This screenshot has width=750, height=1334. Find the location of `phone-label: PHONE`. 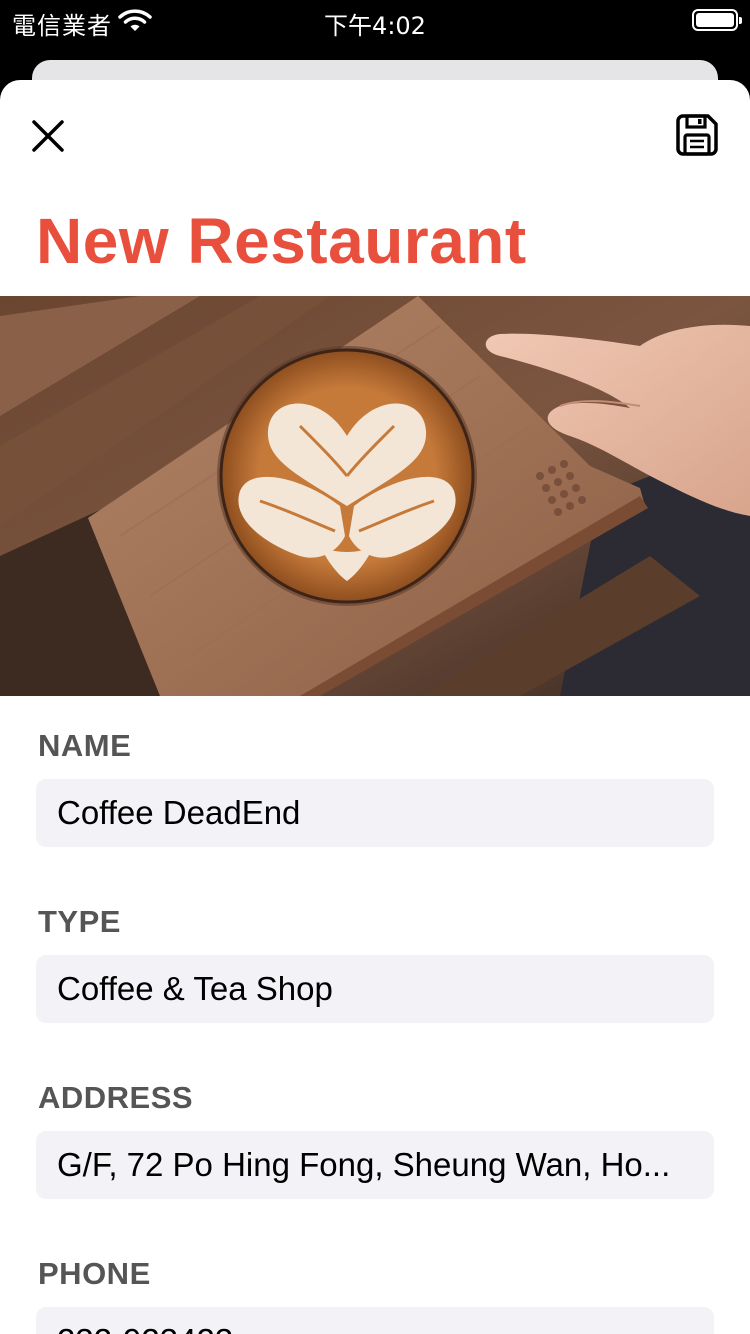

phone-label: PHONE is located at coordinates (94, 1273).